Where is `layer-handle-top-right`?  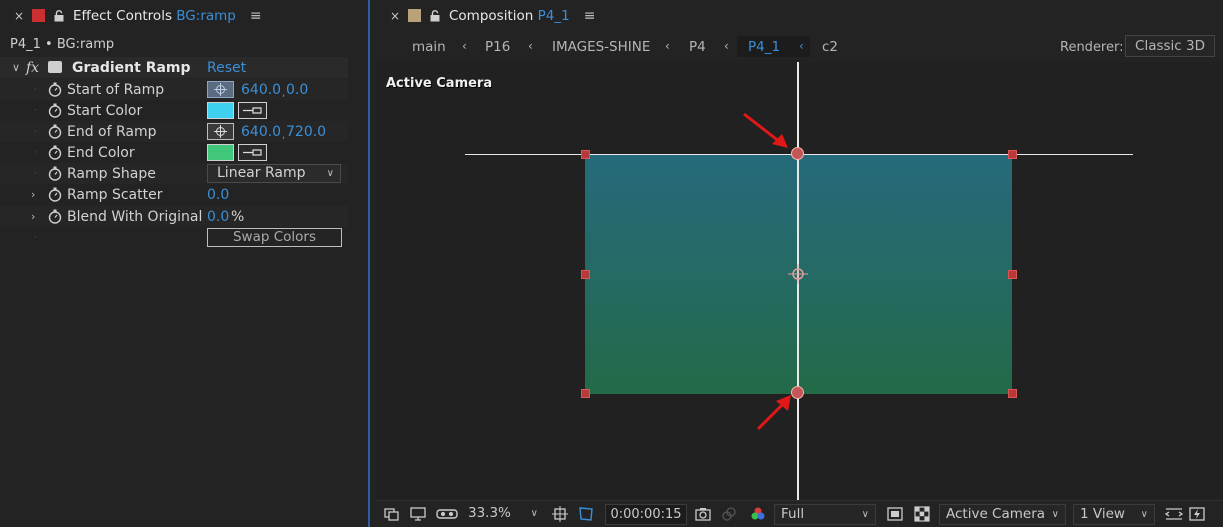
layer-handle-top-right is located at coordinates (1012, 154).